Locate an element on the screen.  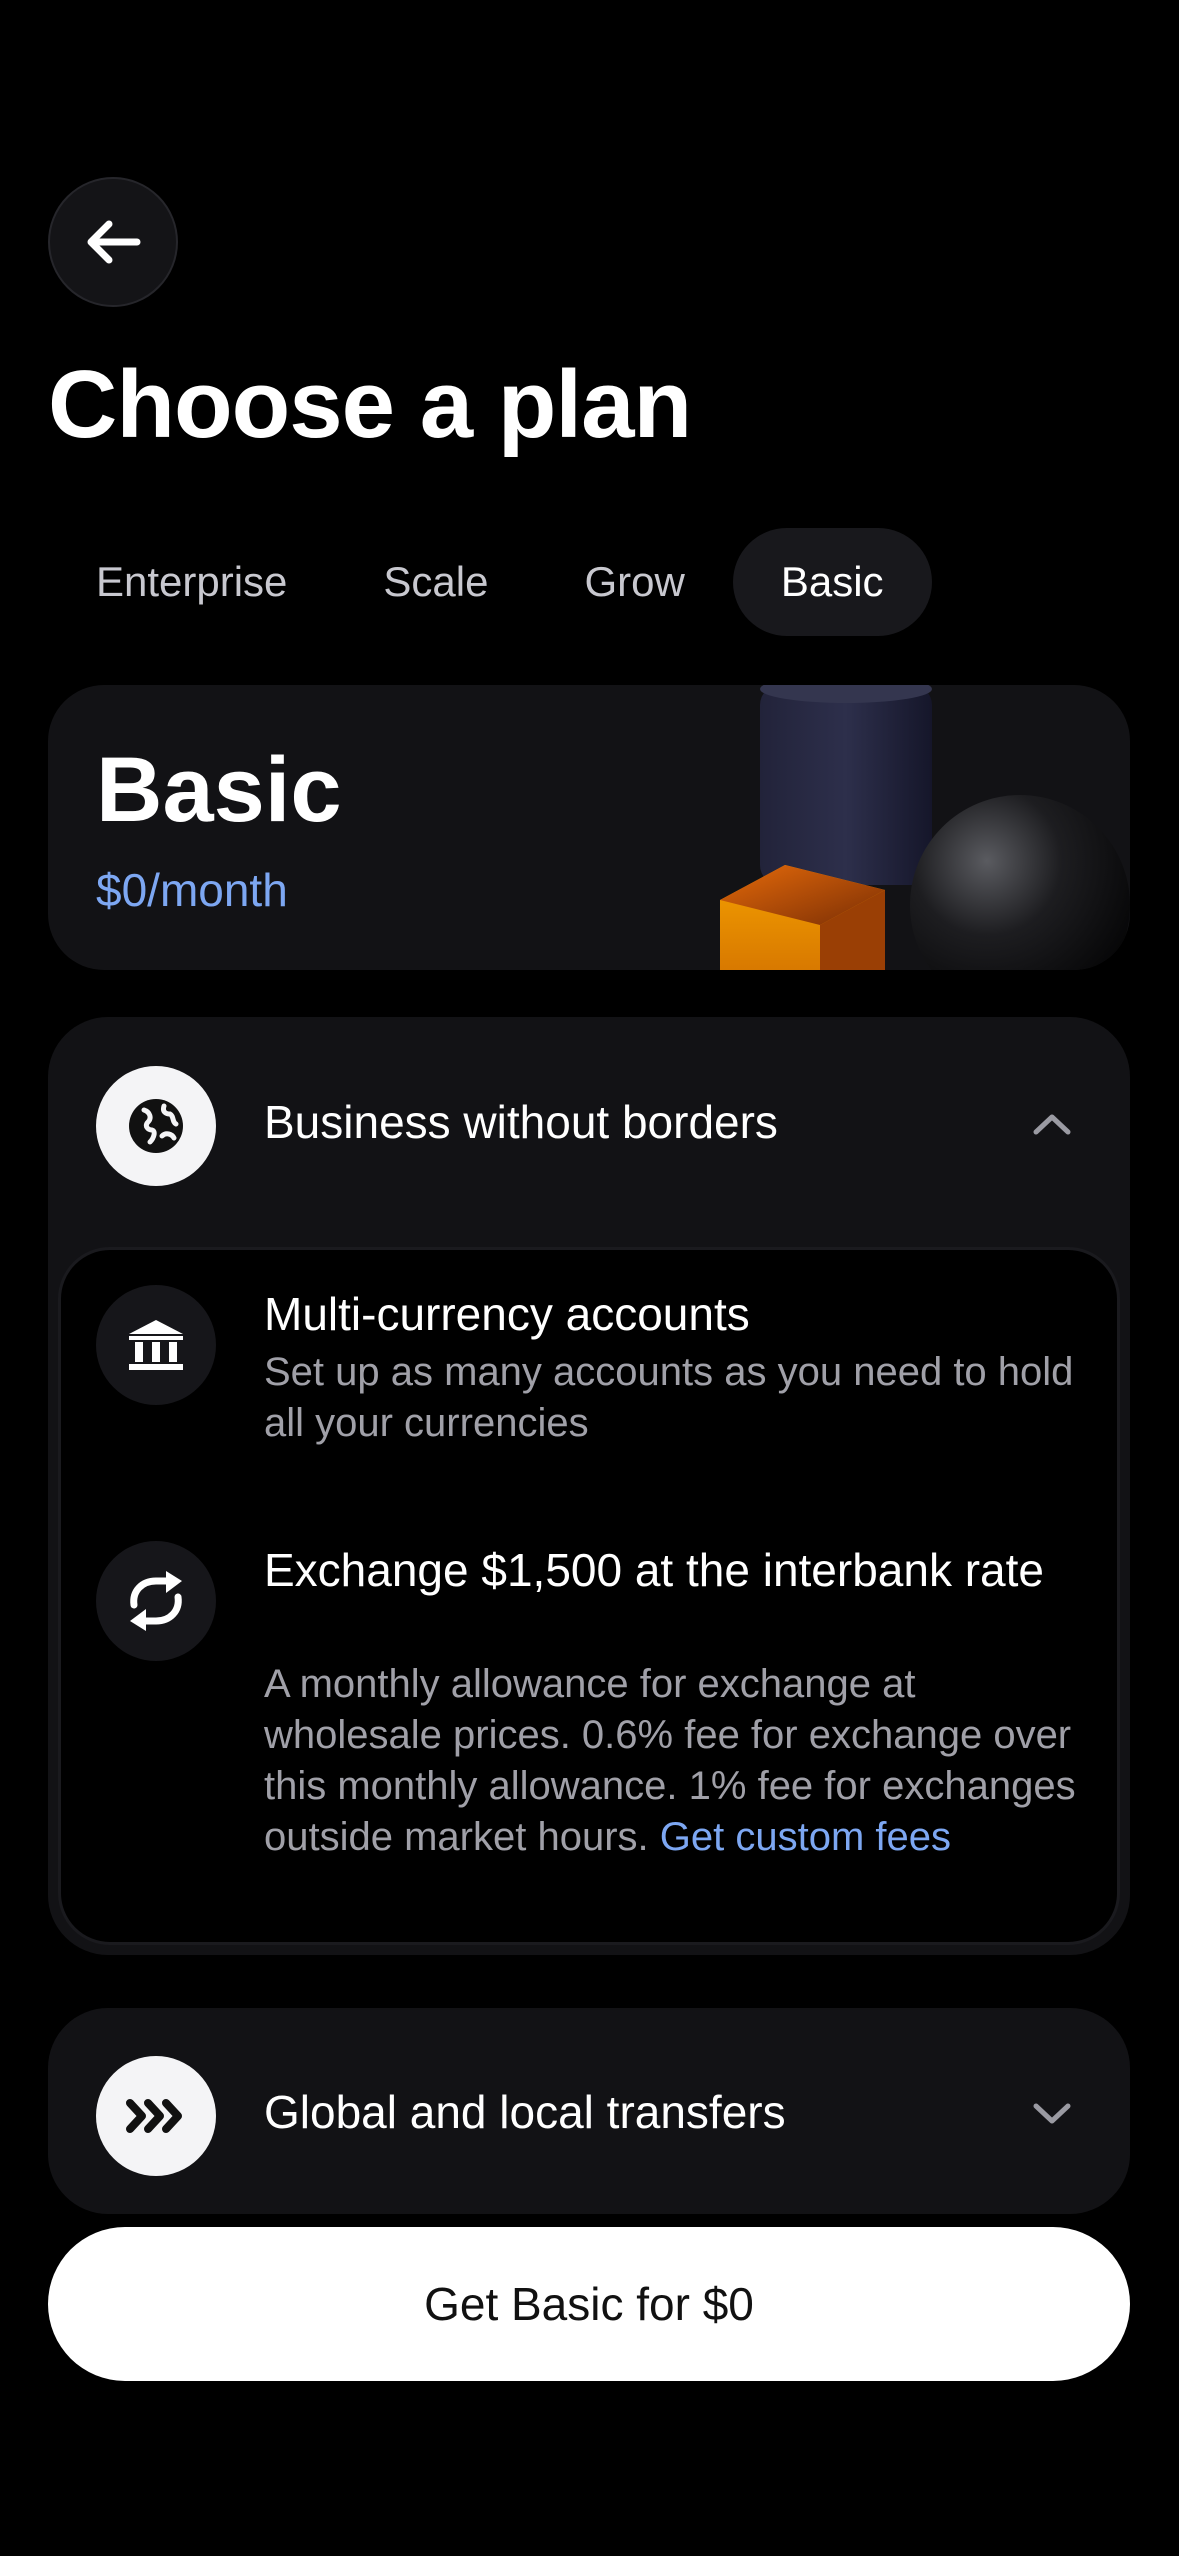
globe-icon-badge is located at coordinates (156, 1126).